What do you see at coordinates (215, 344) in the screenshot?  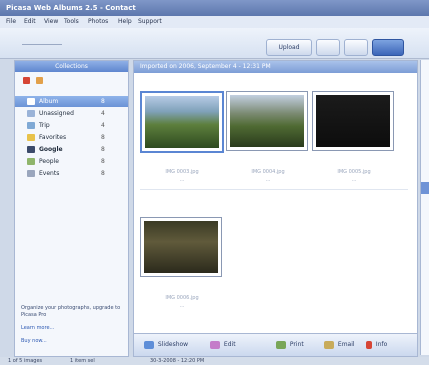 I see `edit-icon` at bounding box center [215, 344].